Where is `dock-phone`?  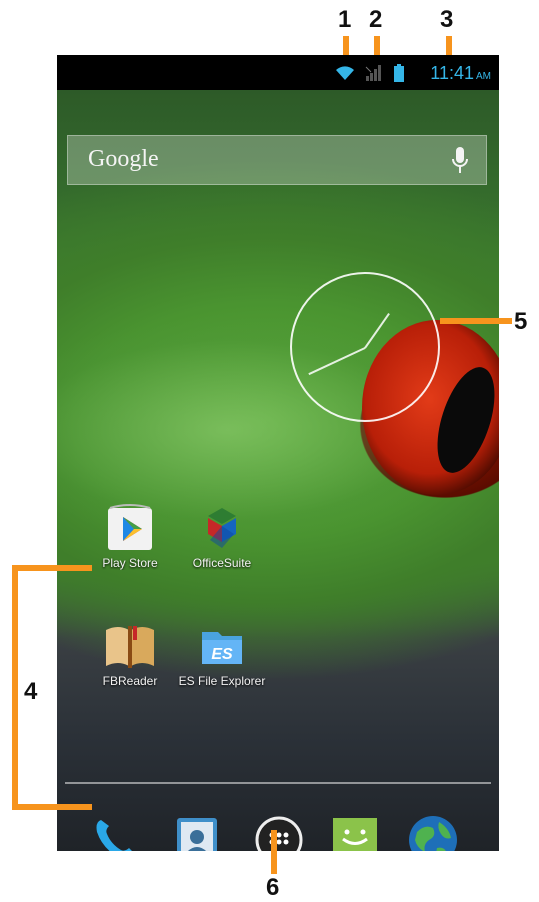
dock-phone is located at coordinates (117, 830).